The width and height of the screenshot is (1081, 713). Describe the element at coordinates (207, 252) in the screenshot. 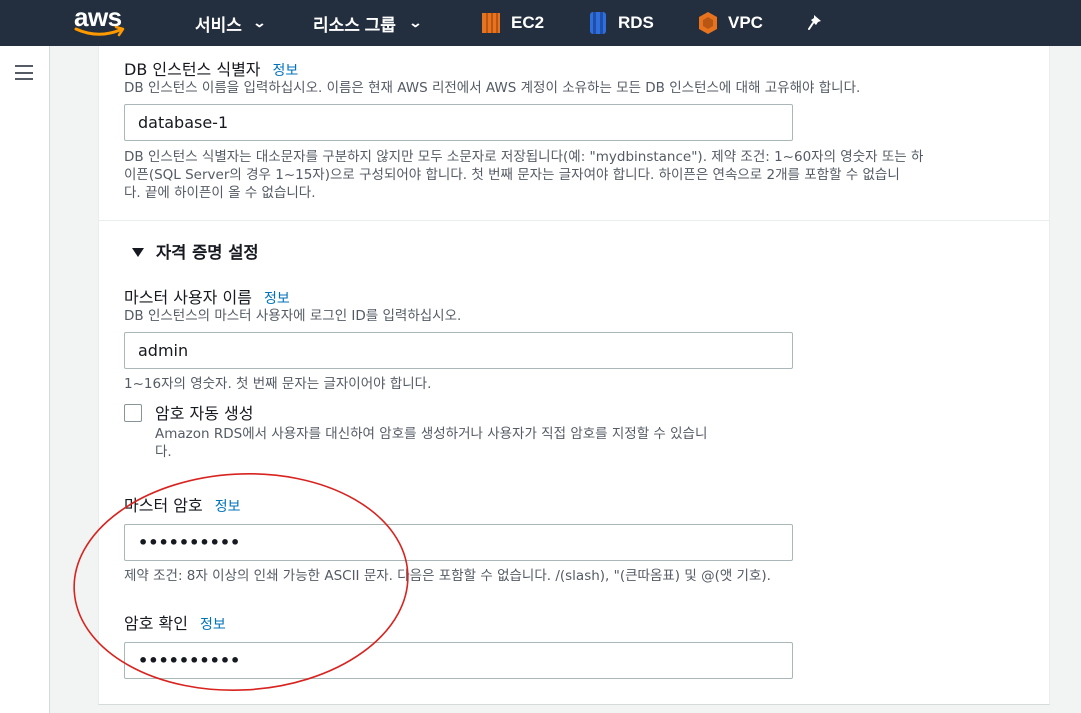

I see `credentials-section-title: 자격 증명 설정` at that location.